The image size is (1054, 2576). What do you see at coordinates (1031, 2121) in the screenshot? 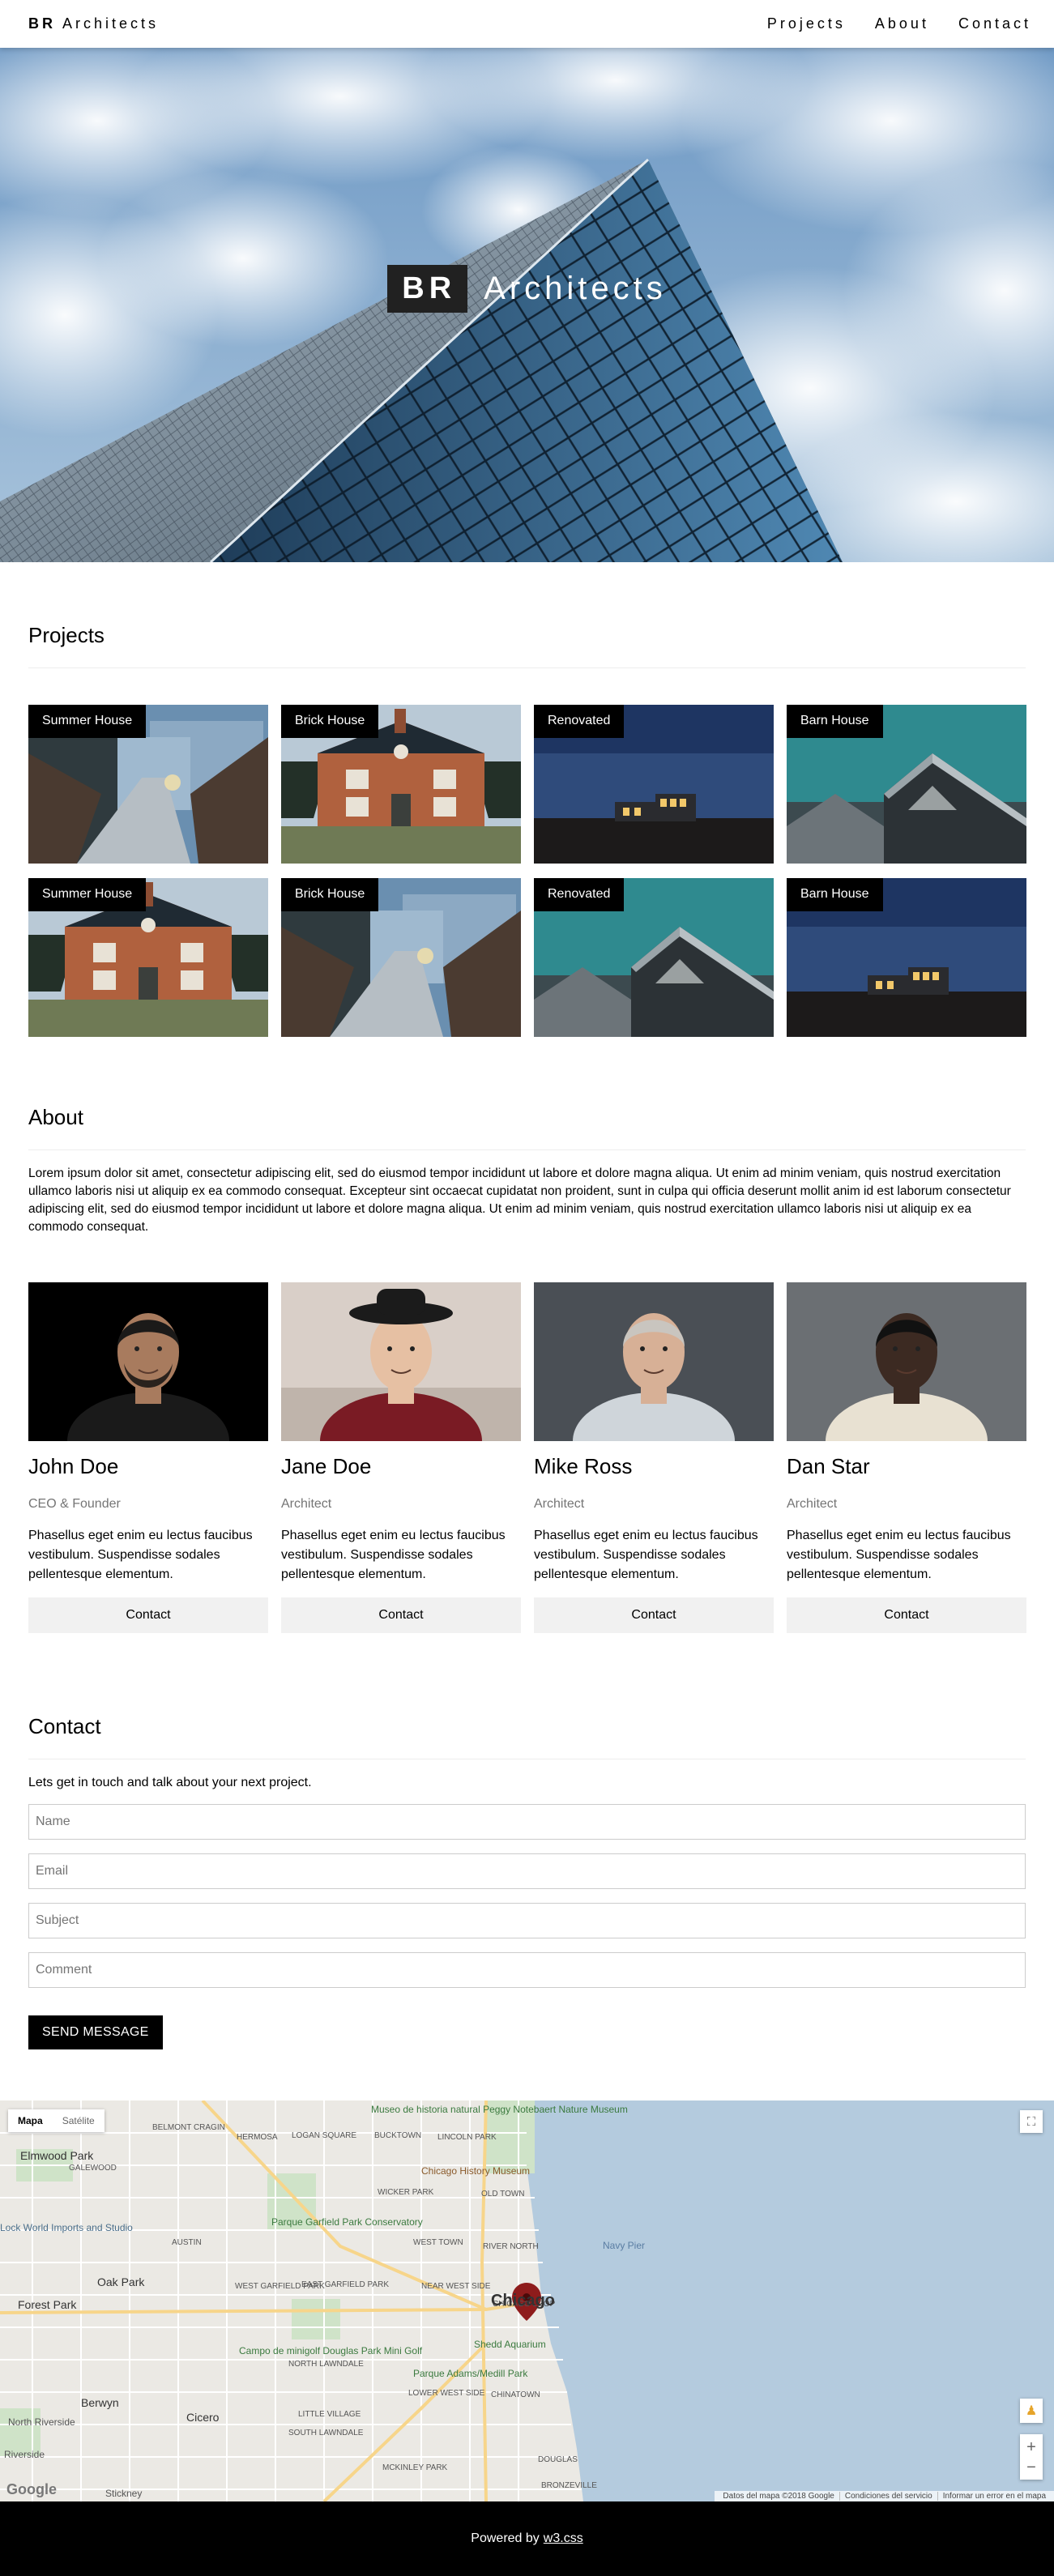
I see `fullscreen-icon: ⛶` at bounding box center [1031, 2121].